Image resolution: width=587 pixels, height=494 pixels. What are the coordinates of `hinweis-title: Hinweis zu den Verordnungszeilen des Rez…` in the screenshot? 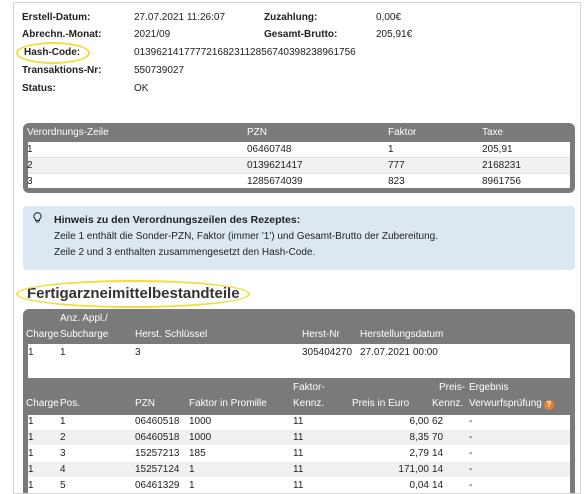 It's located at (177, 220).